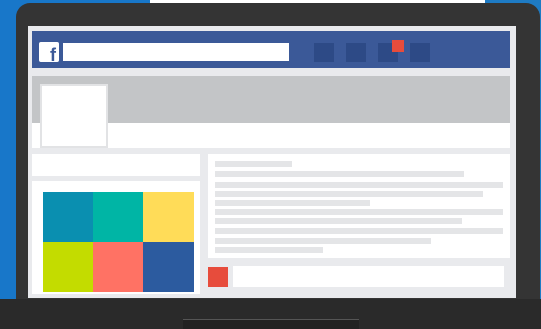  Describe the element at coordinates (253, 164) in the screenshot. I see `post-title-placeholder` at that location.